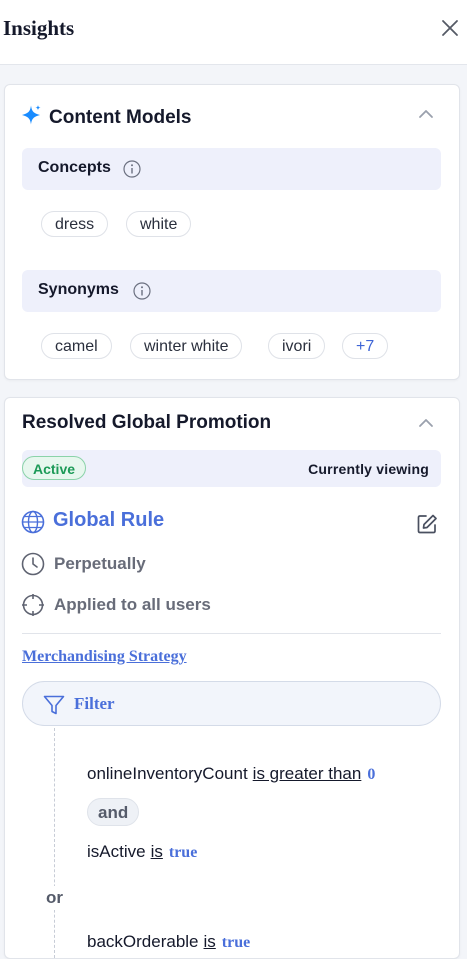 The height and width of the screenshot is (959, 467). I want to click on synonym-chip: camel, so click(76, 346).